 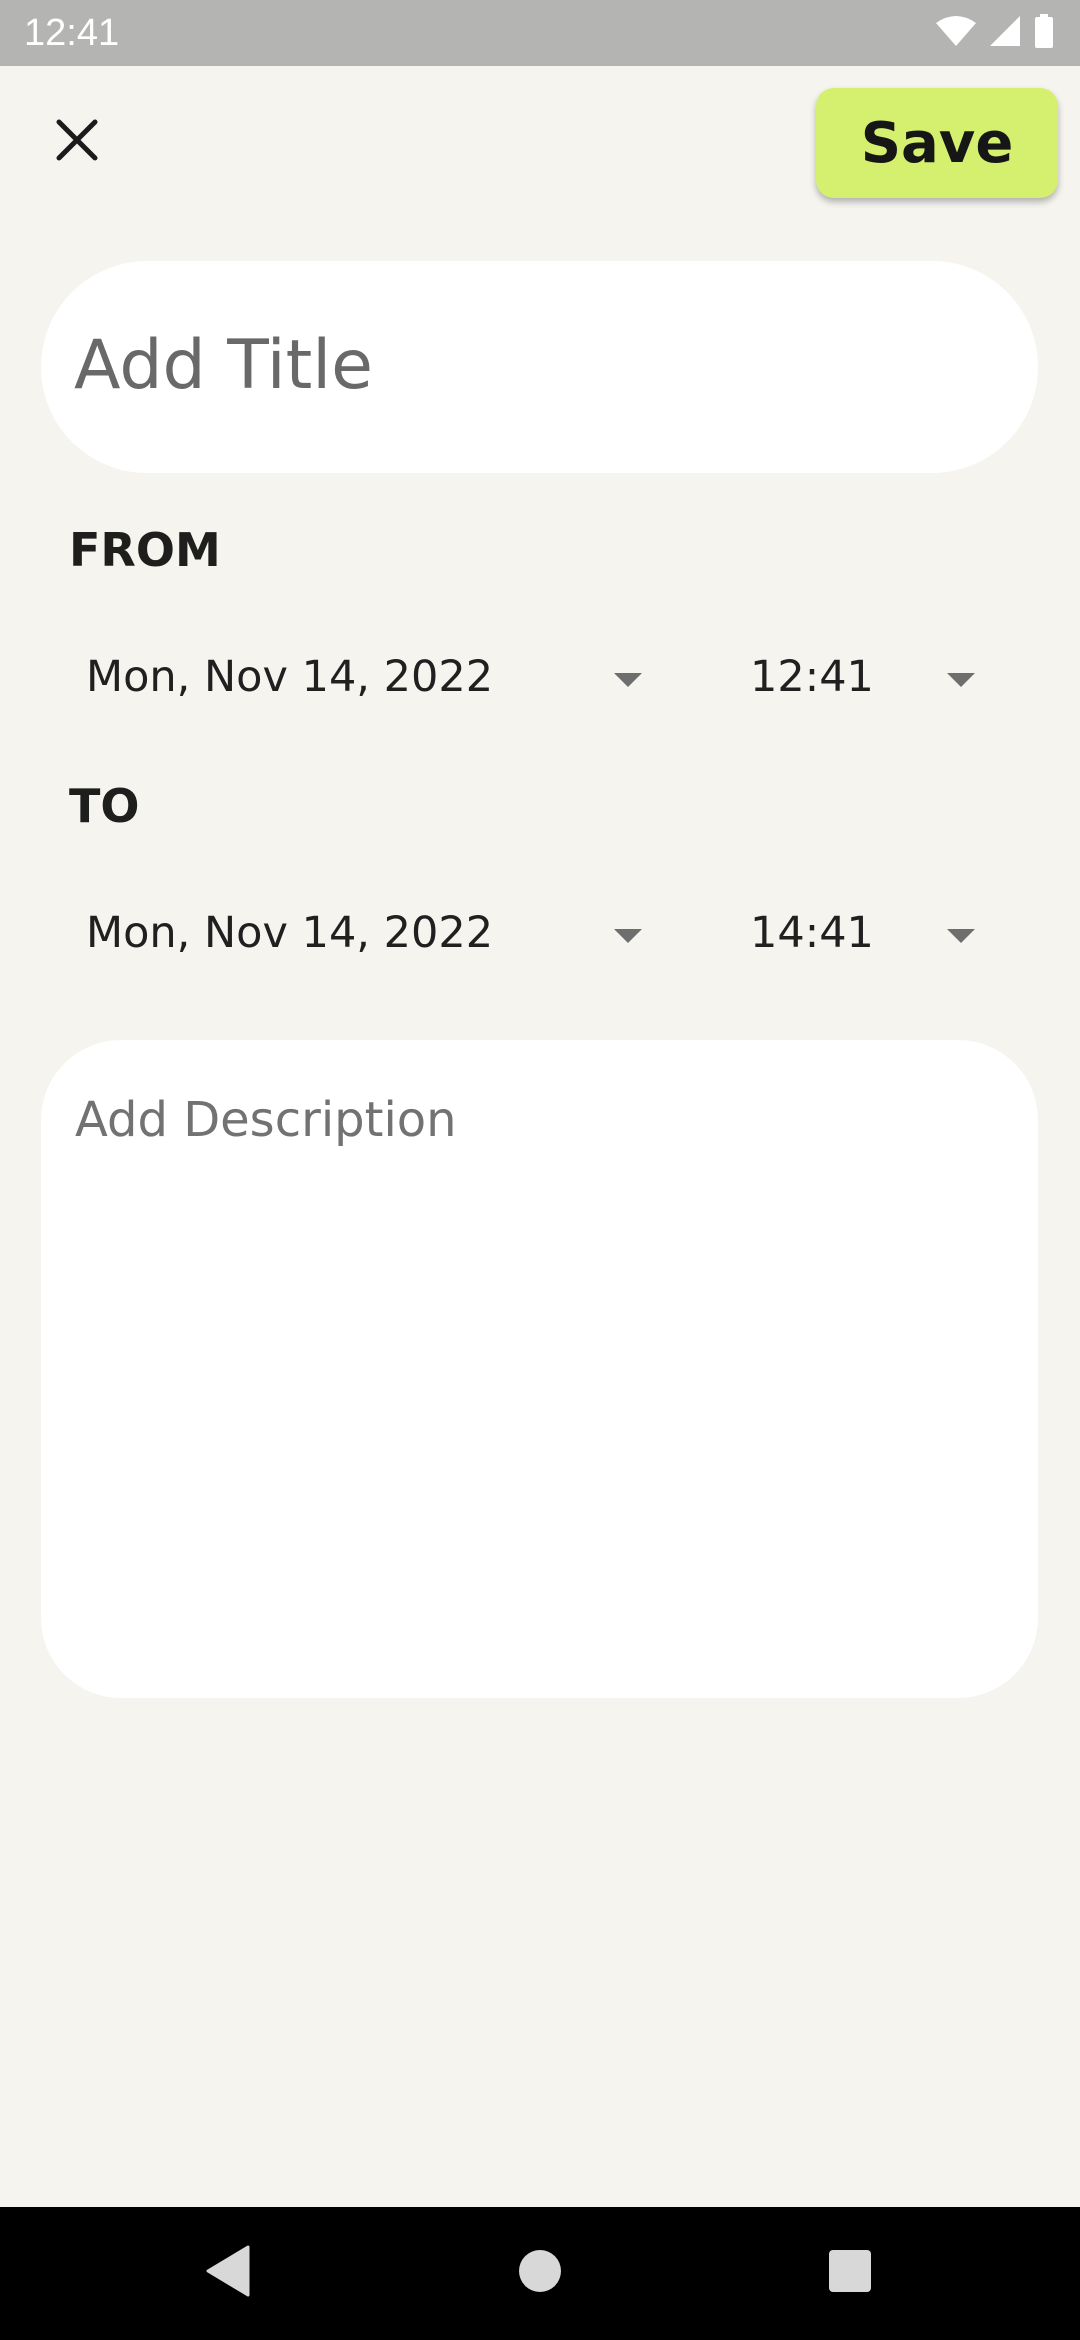 I want to click on home-button, so click(x=540, y=2273).